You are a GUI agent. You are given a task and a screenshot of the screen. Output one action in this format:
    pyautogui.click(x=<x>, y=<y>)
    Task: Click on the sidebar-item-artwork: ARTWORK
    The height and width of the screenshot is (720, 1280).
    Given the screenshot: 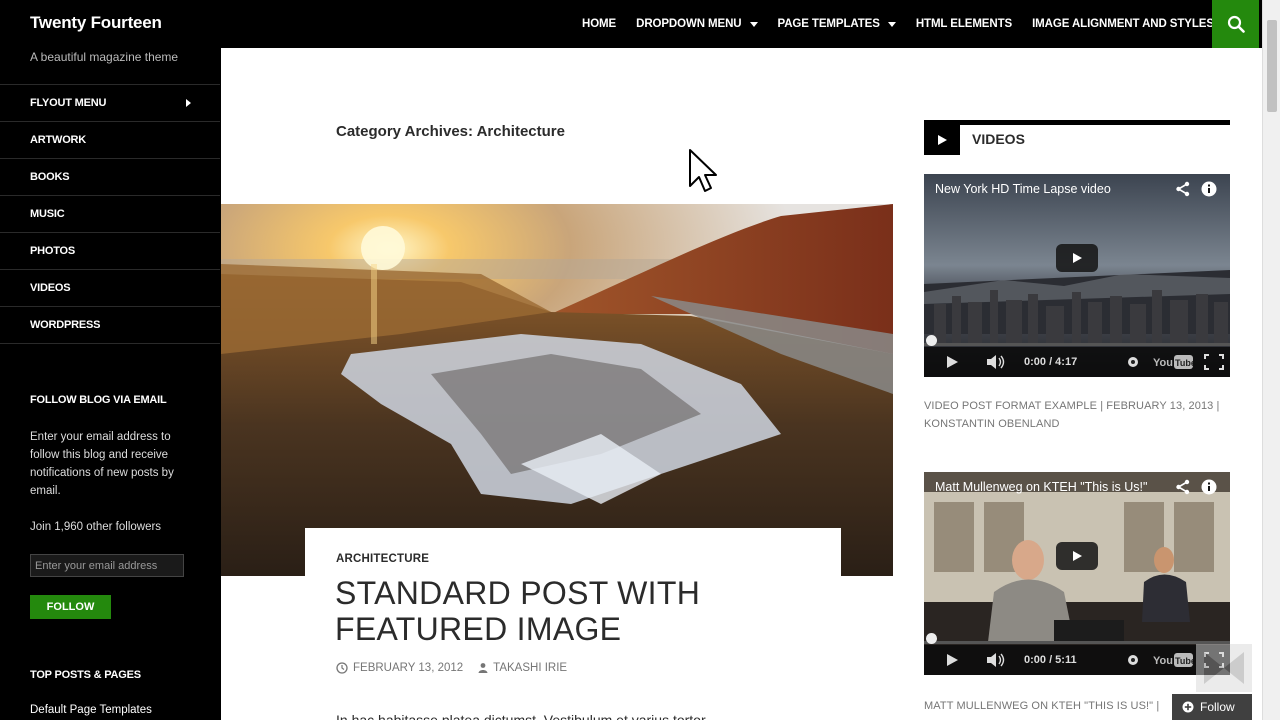 What is the action you would take?
    pyautogui.click(x=110, y=140)
    